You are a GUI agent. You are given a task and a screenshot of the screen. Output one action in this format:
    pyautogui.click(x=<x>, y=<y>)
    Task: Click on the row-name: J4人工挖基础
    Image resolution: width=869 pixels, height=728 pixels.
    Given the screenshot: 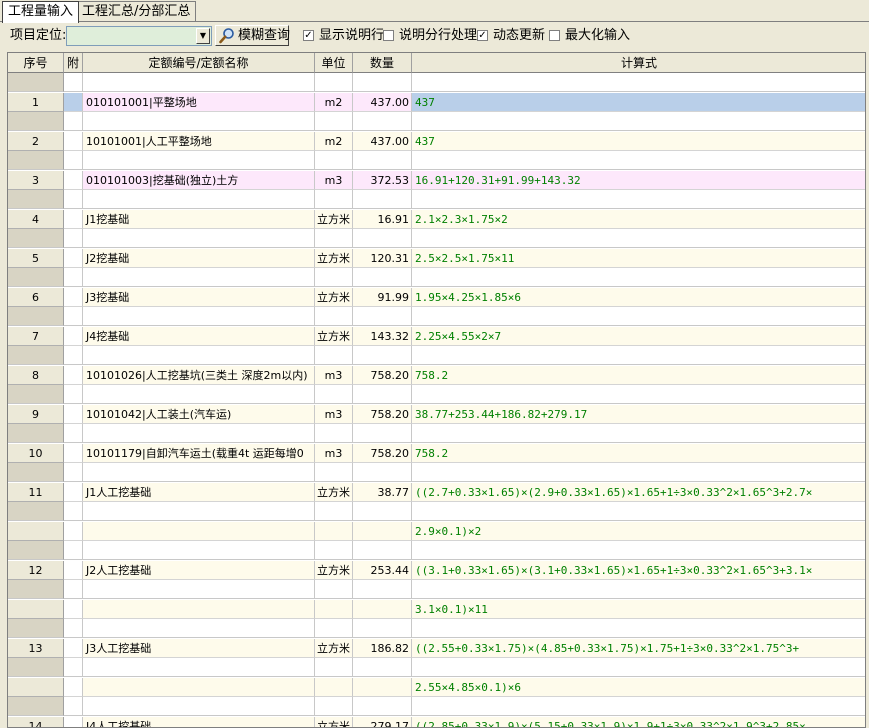 What is the action you would take?
    pyautogui.click(x=199, y=722)
    